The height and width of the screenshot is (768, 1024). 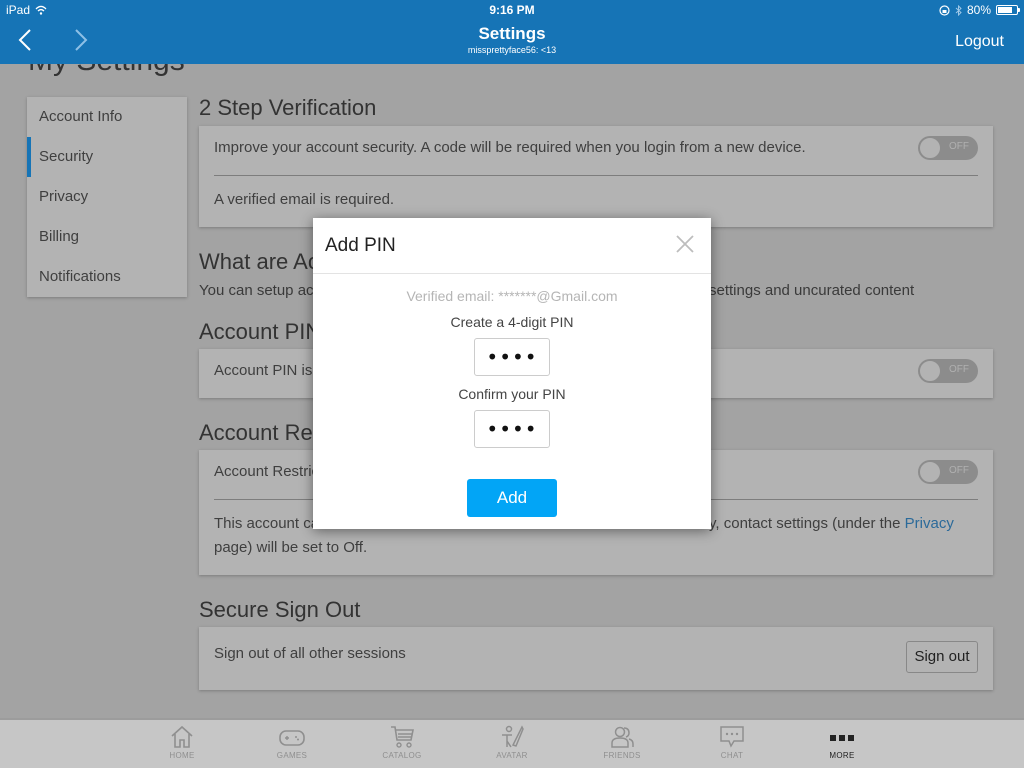 I want to click on account-restrictions-text-left: This account ca, so click(x=267, y=523).